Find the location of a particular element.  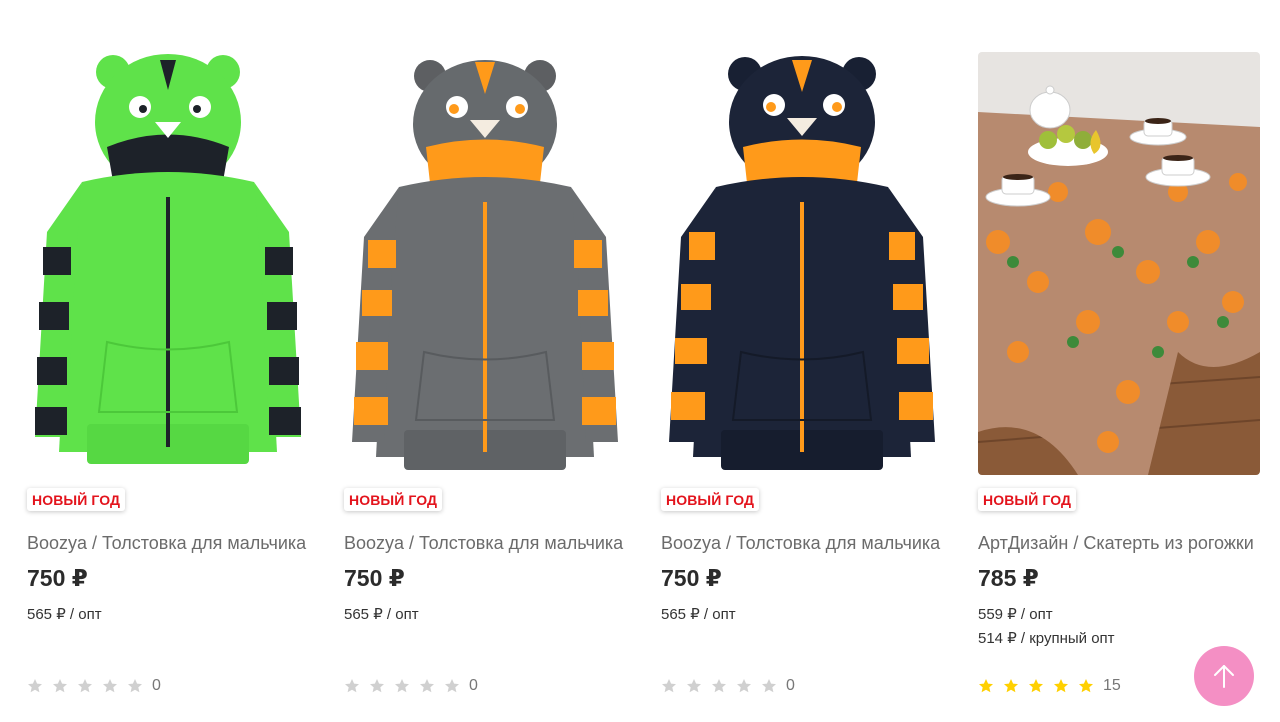

gray-tiger-hoodie-image is located at coordinates (485, 265).